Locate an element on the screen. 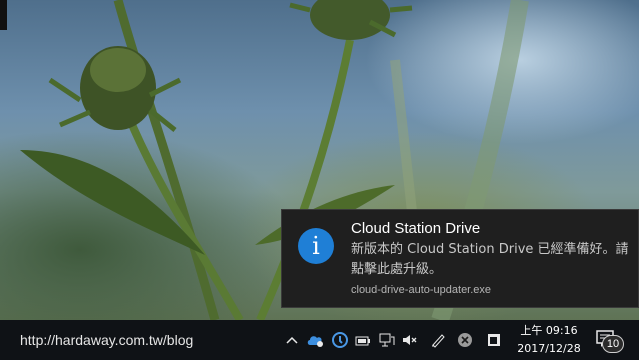 The image size is (639, 360). notification-source: cloud-drive-auto-updater.exe is located at coordinates (421, 290).